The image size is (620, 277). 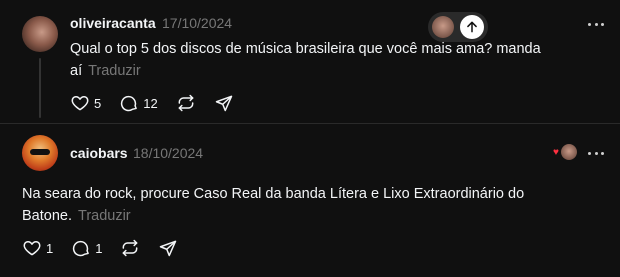 What do you see at coordinates (99, 248) in the screenshot?
I see `reply-count: 1` at bounding box center [99, 248].